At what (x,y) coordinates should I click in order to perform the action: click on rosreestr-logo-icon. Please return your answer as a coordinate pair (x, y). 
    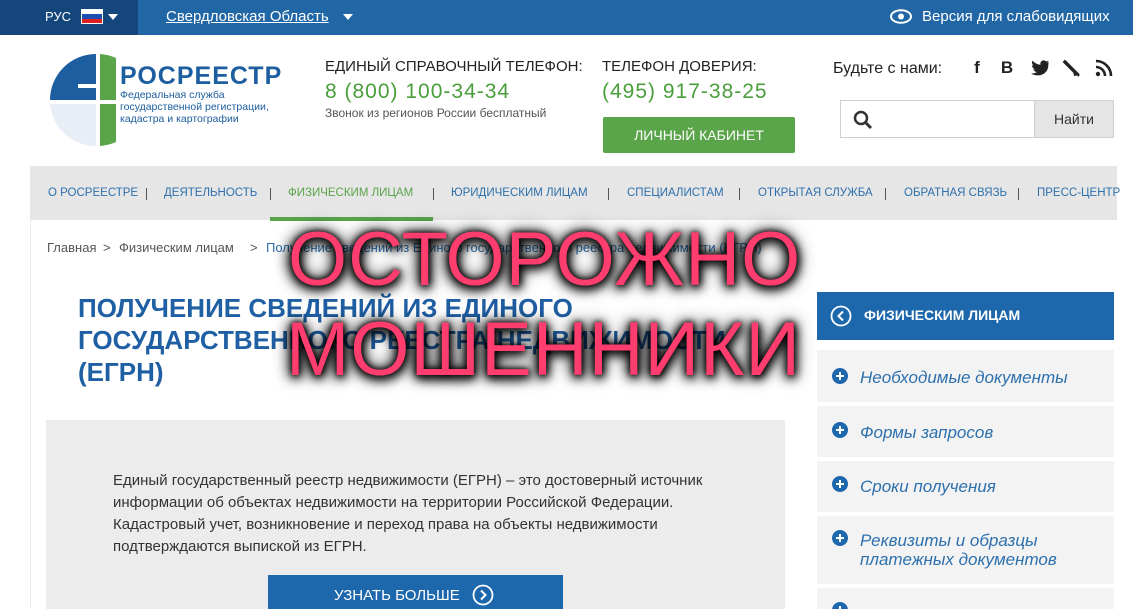
    Looking at the image, I should click on (81, 100).